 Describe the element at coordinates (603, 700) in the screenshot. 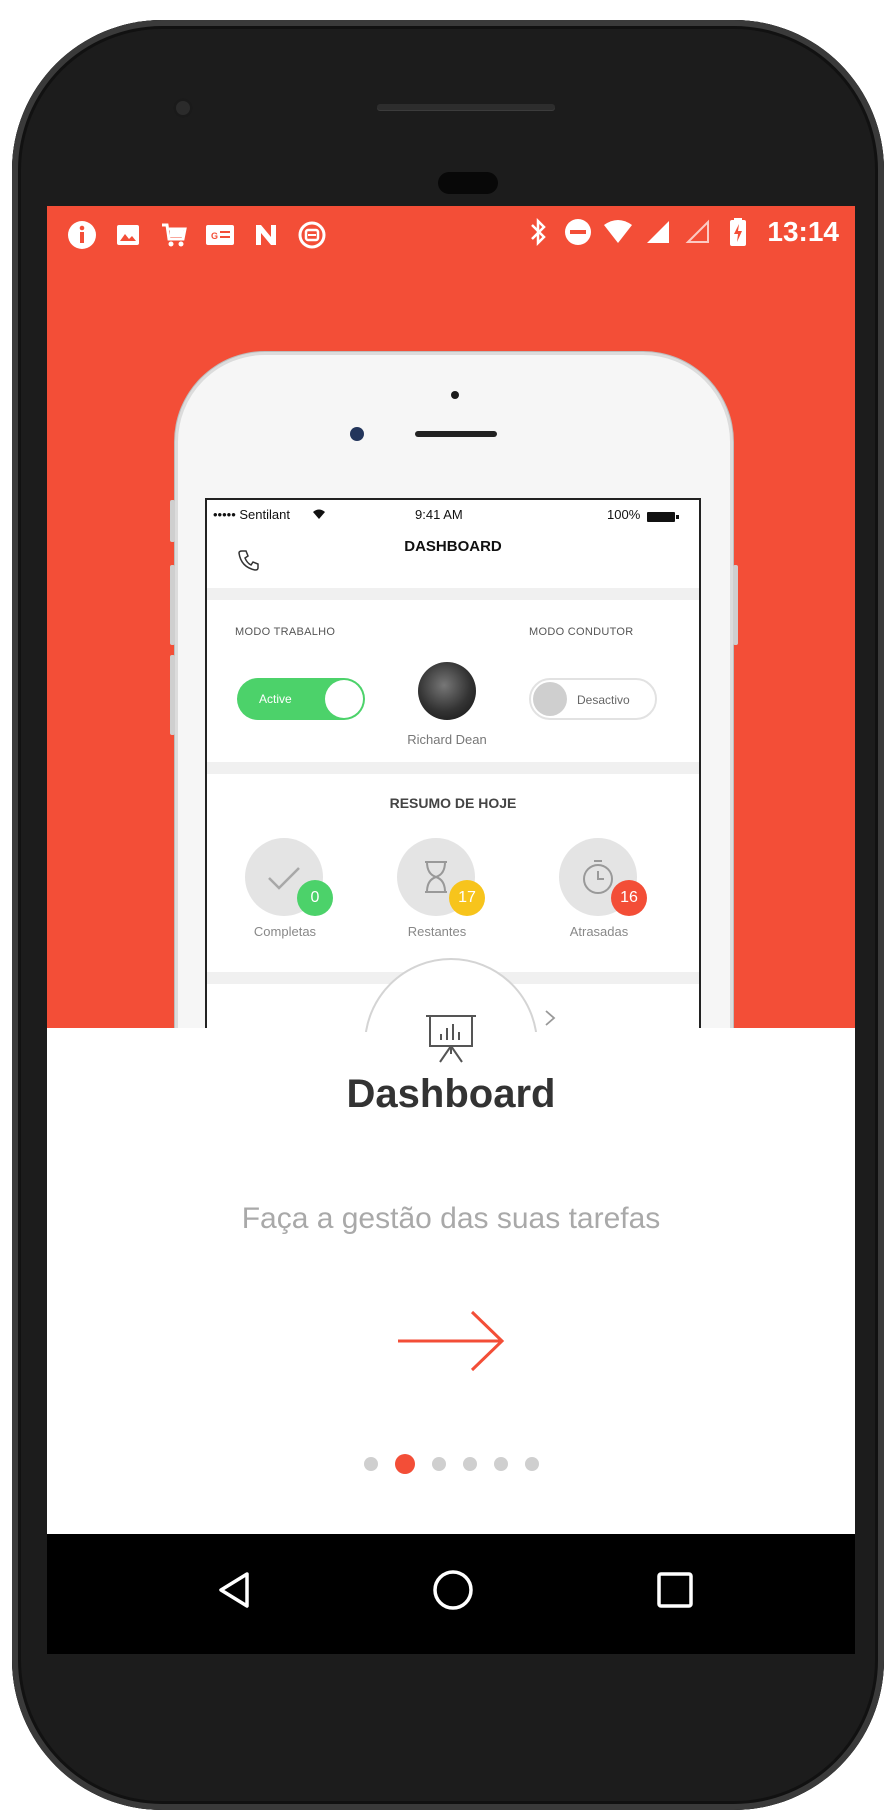

I see `toggle-label: Desactivo` at that location.